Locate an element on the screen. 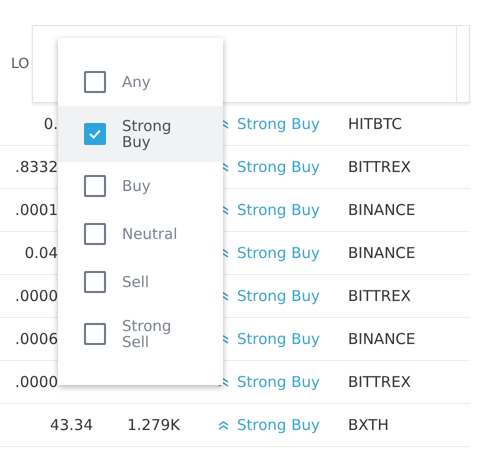 Image resolution: width=500 pixels, height=461 pixels. price-text: .8332 is located at coordinates (36, 167).